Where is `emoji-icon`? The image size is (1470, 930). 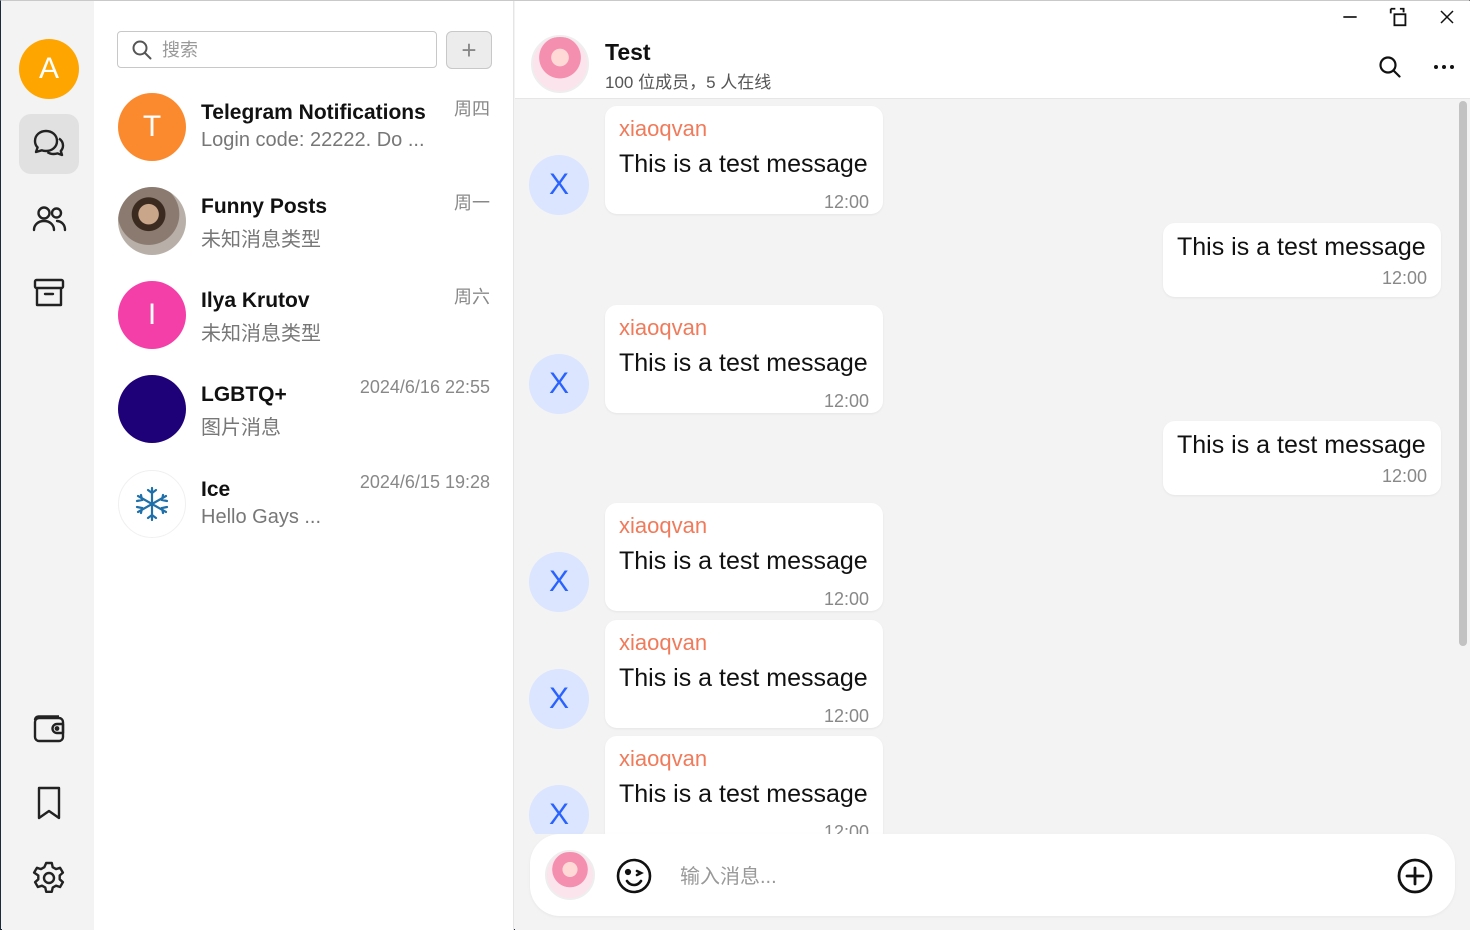 emoji-icon is located at coordinates (634, 876).